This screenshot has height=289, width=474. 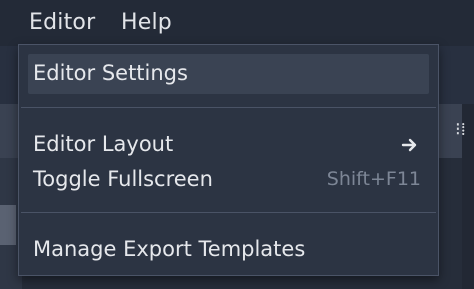 I want to click on tool-icon: ⁝⁞, so click(x=460, y=129).